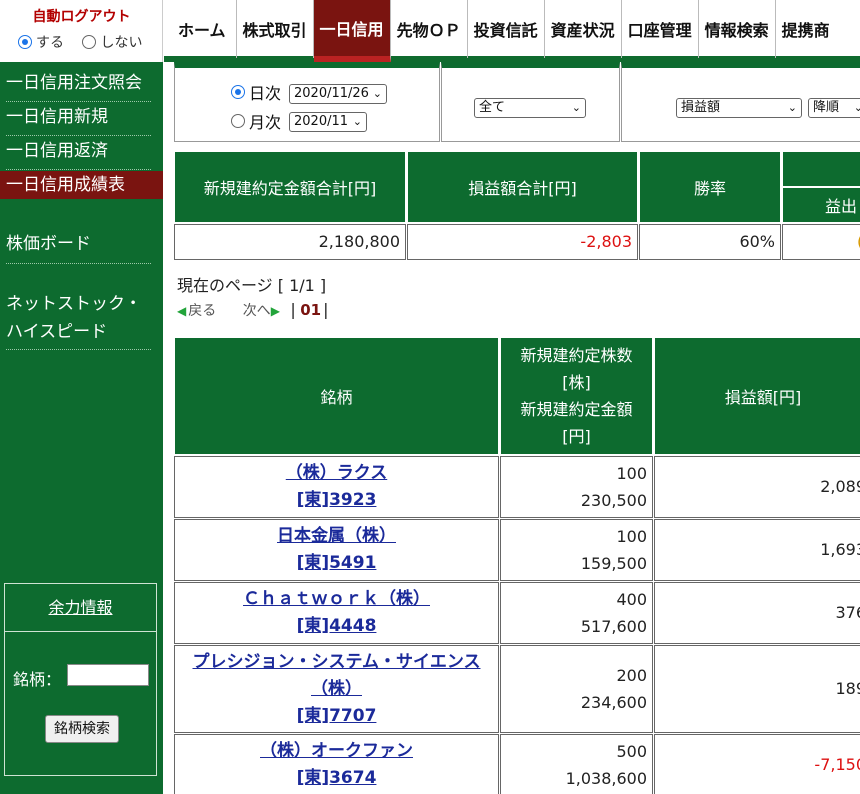  I want to click on table-row-stock: プレシジョン・システム・サイエンス （株） [東]7707, so click(336, 689).